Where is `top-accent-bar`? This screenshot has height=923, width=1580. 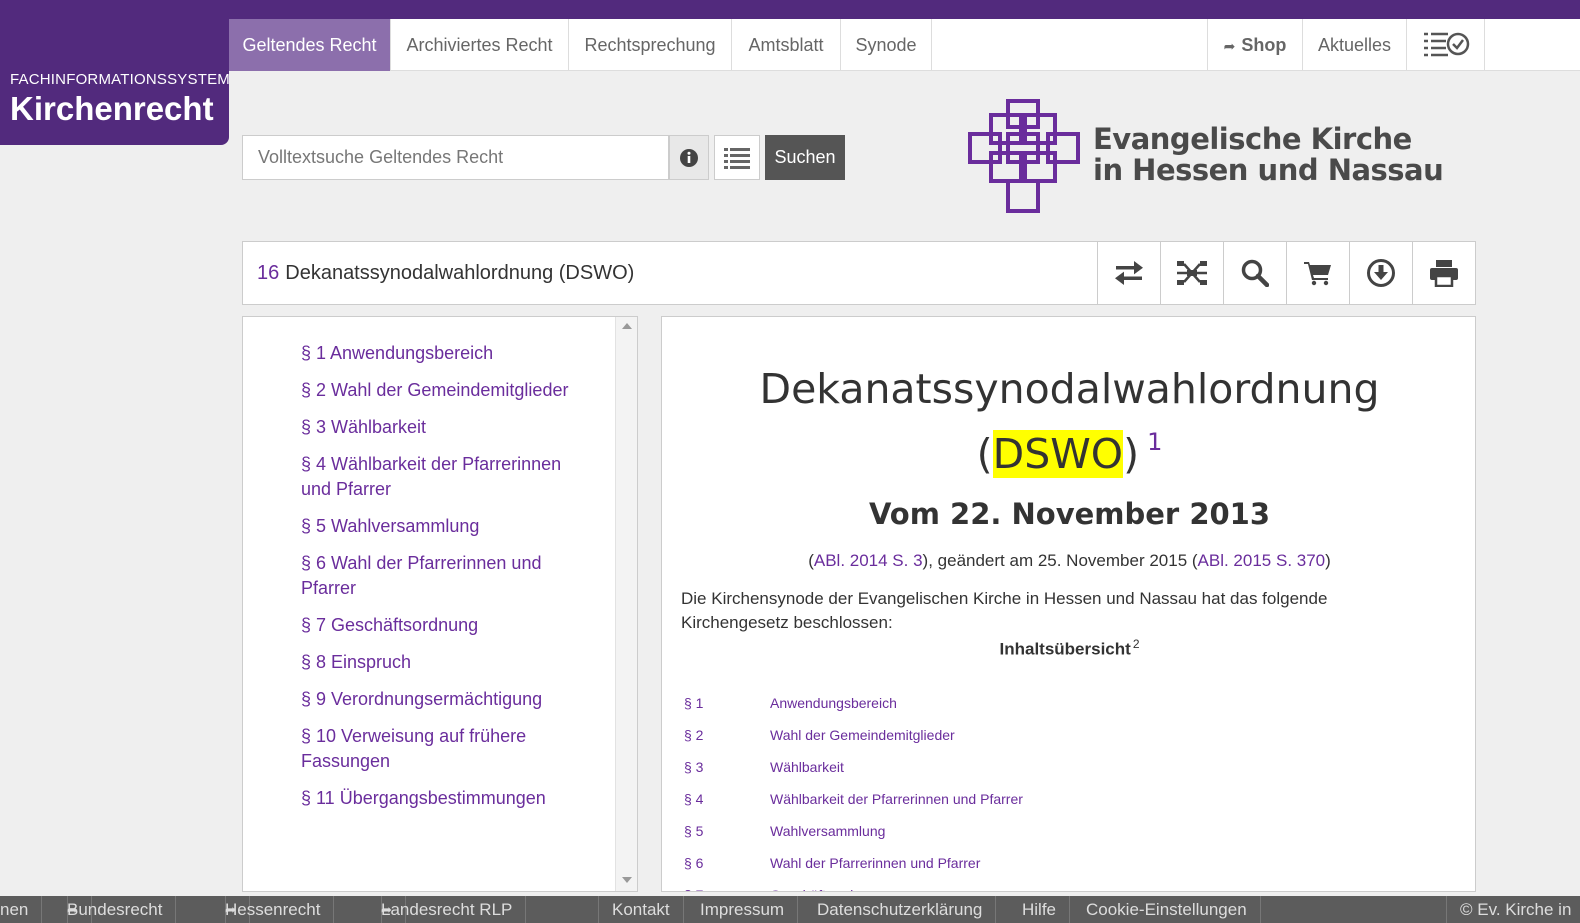
top-accent-bar is located at coordinates (790, 9).